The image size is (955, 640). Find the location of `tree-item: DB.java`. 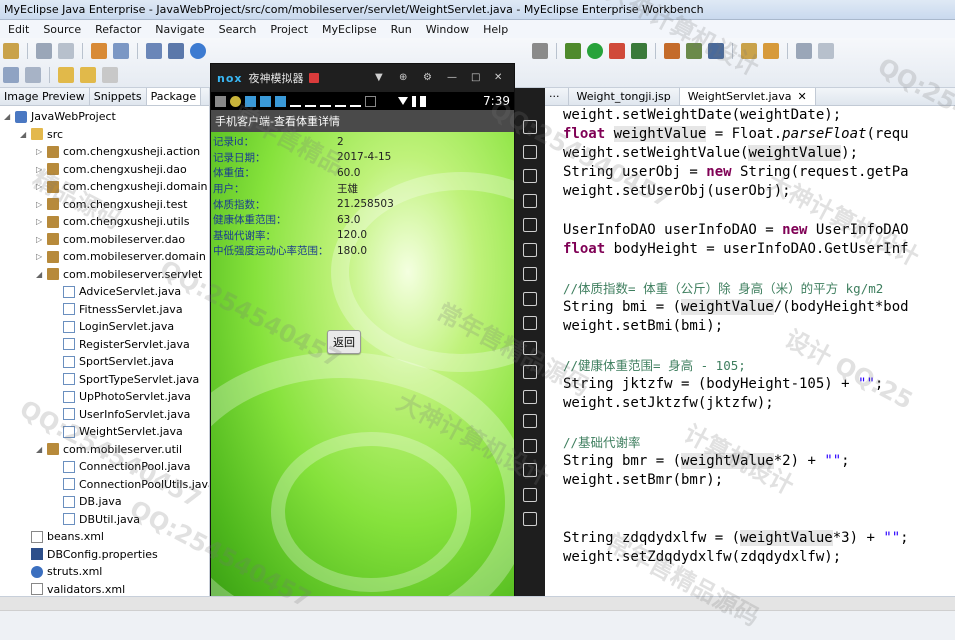

tree-item: DB.java is located at coordinates (104, 502).